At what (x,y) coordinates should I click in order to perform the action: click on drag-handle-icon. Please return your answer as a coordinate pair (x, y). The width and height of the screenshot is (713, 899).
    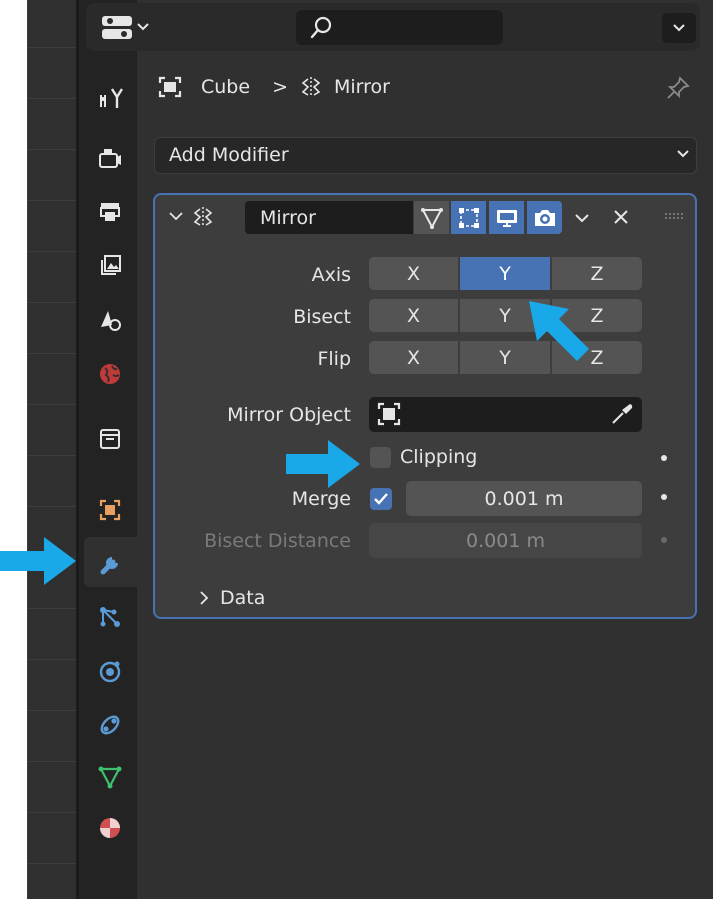
    Looking at the image, I should click on (674, 217).